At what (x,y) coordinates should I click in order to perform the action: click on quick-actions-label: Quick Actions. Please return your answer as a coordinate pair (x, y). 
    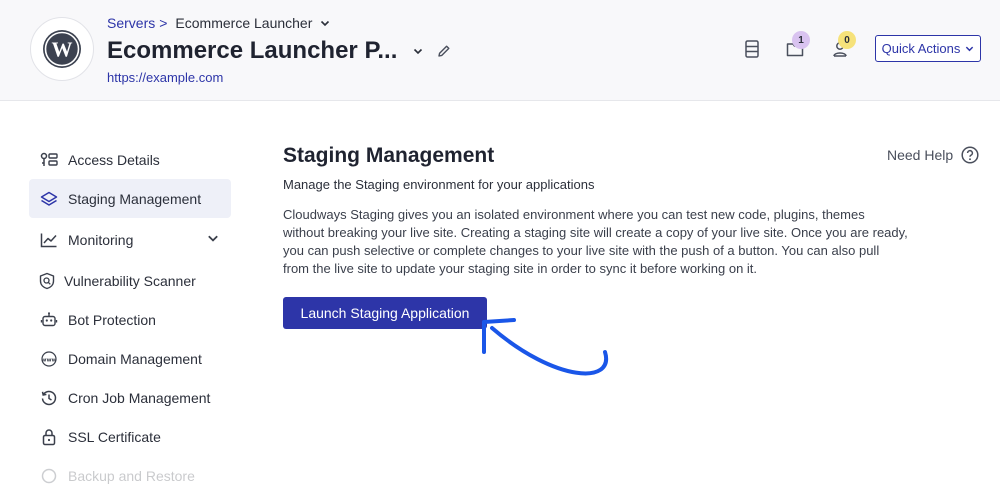
    Looking at the image, I should click on (921, 48).